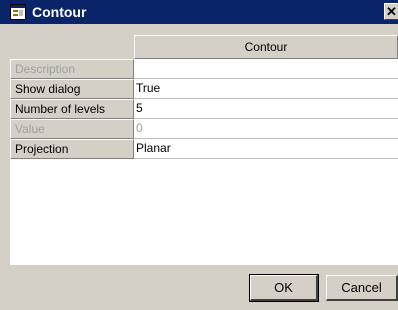 The image size is (398, 310). Describe the element at coordinates (72, 109) in the screenshot. I see `property-label: Number of levels` at that location.